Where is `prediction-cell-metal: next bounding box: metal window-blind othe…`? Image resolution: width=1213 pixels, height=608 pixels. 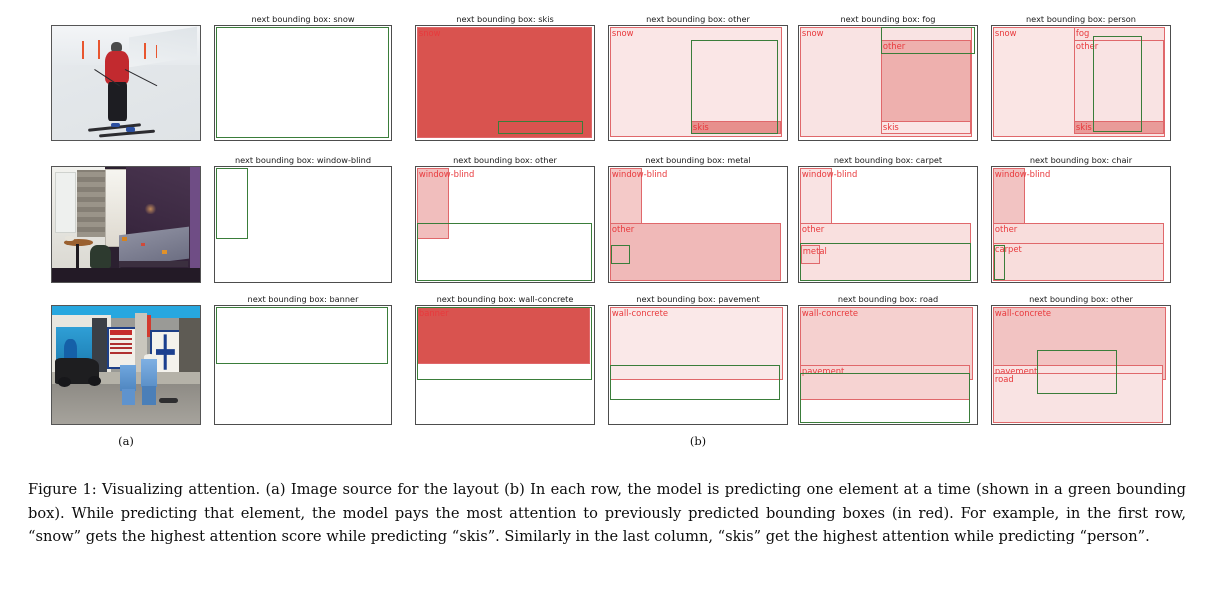 prediction-cell-metal: next bounding box: metal window-blind othe… is located at coordinates (698, 219).